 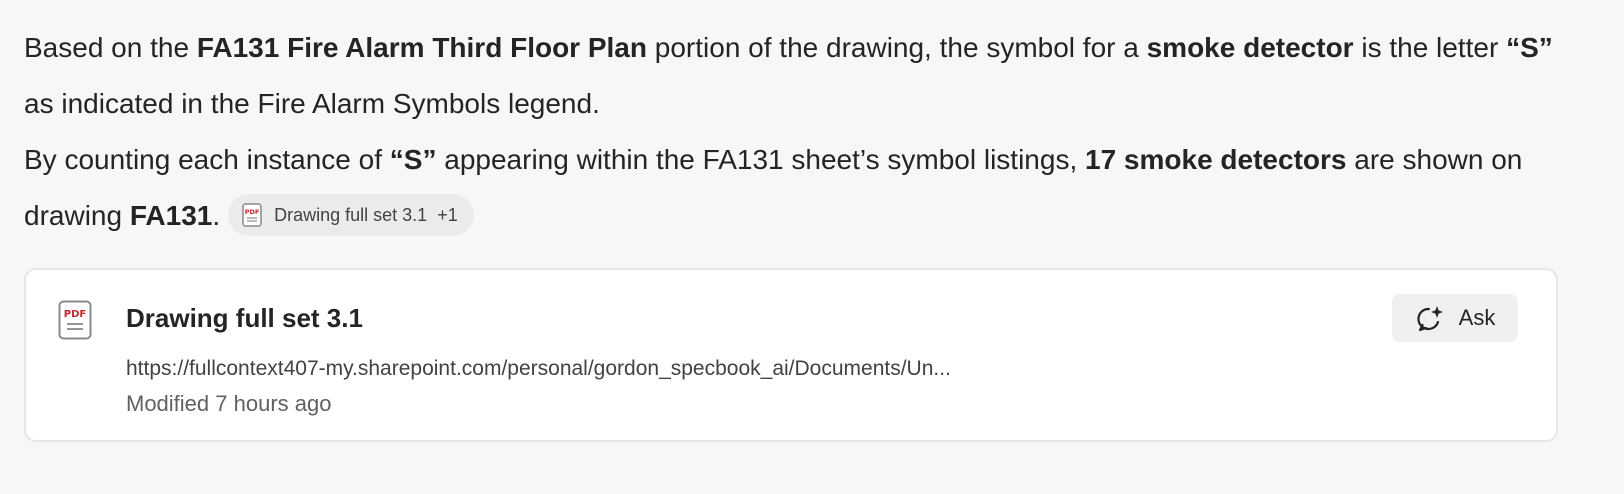 I want to click on citation-label: Drawing full set 3.1, so click(x=351, y=214).